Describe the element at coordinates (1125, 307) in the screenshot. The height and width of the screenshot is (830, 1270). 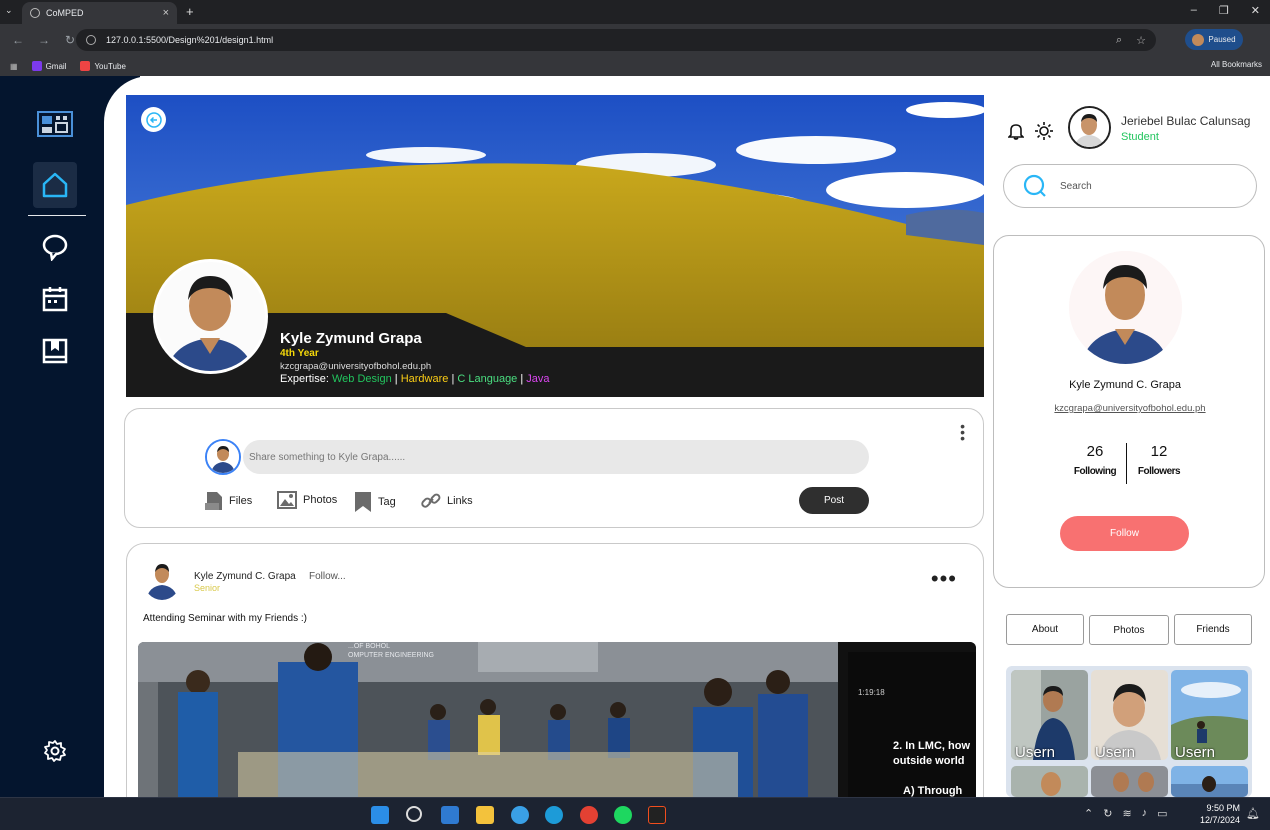
I see `card-avatar` at that location.